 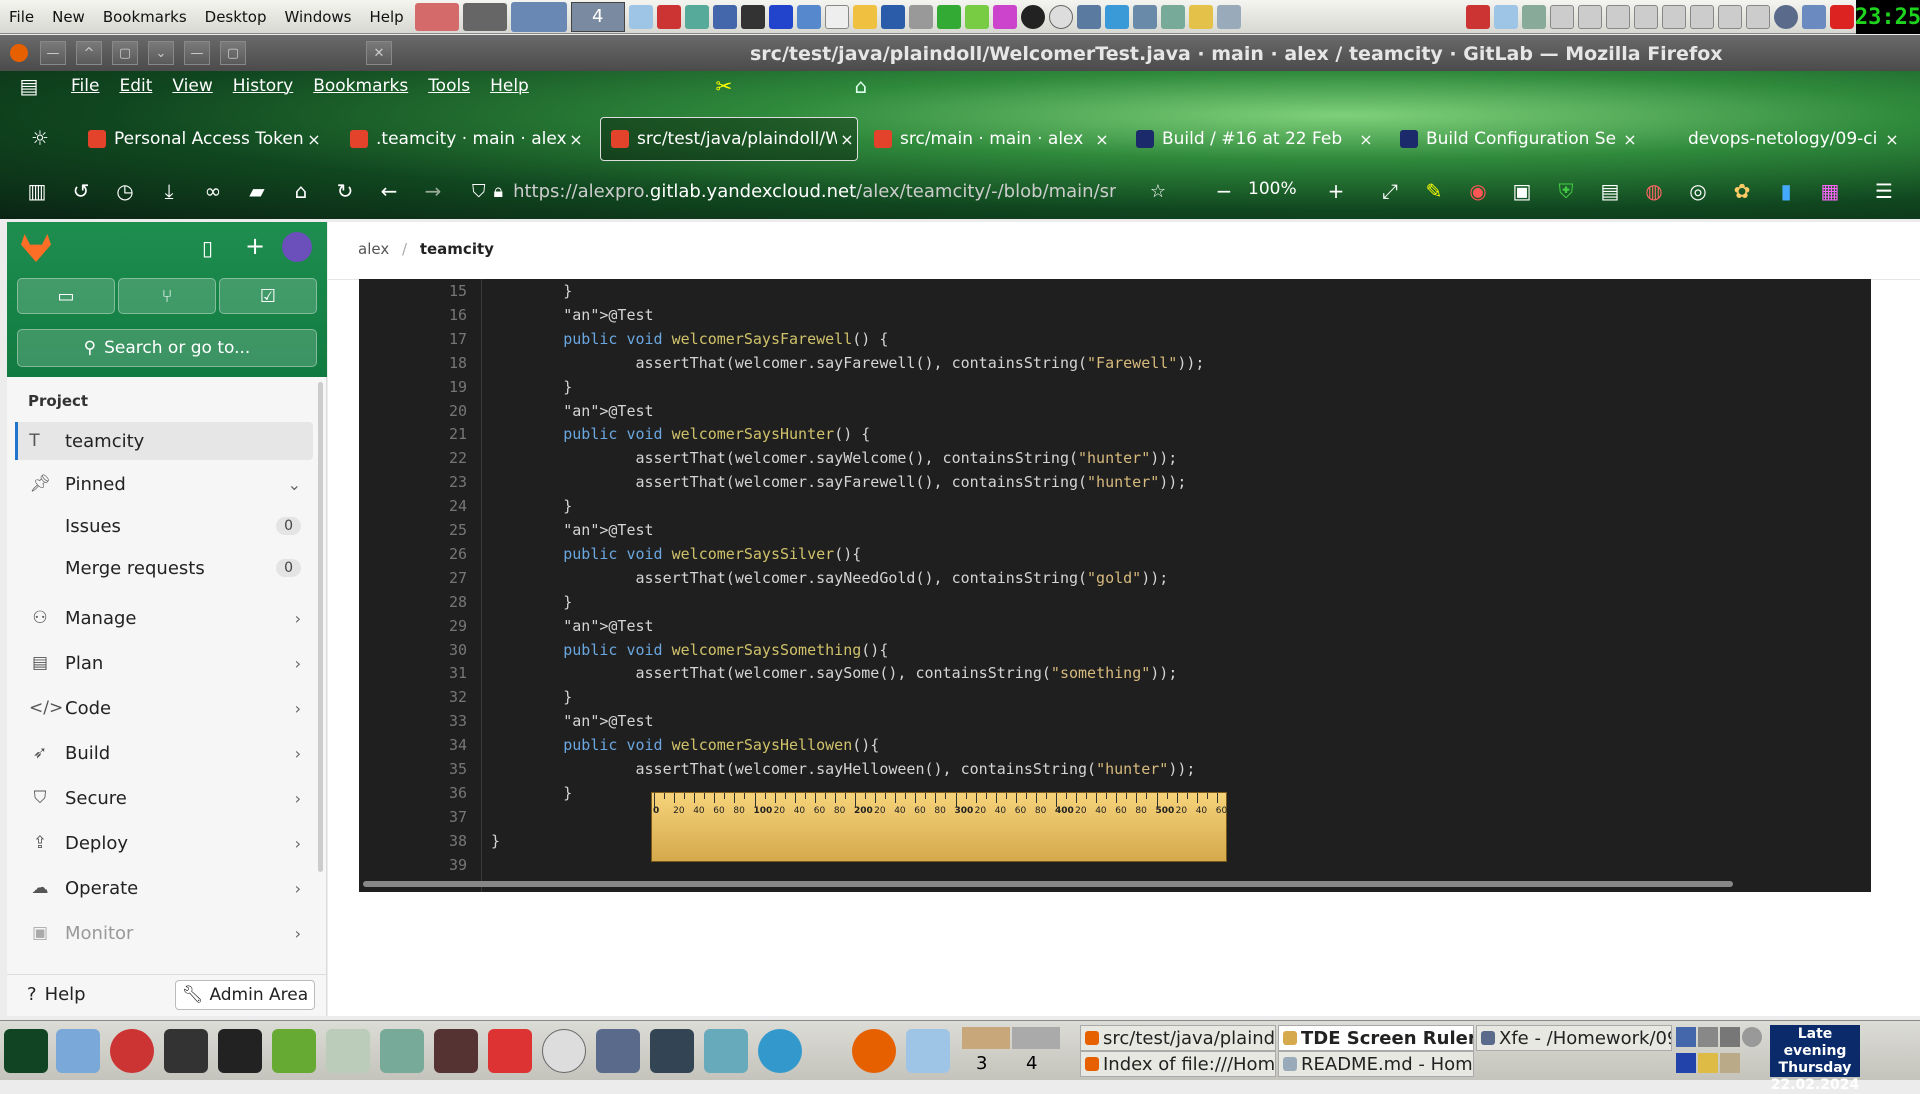 What do you see at coordinates (263, 86) in the screenshot?
I see `menu-history: History` at bounding box center [263, 86].